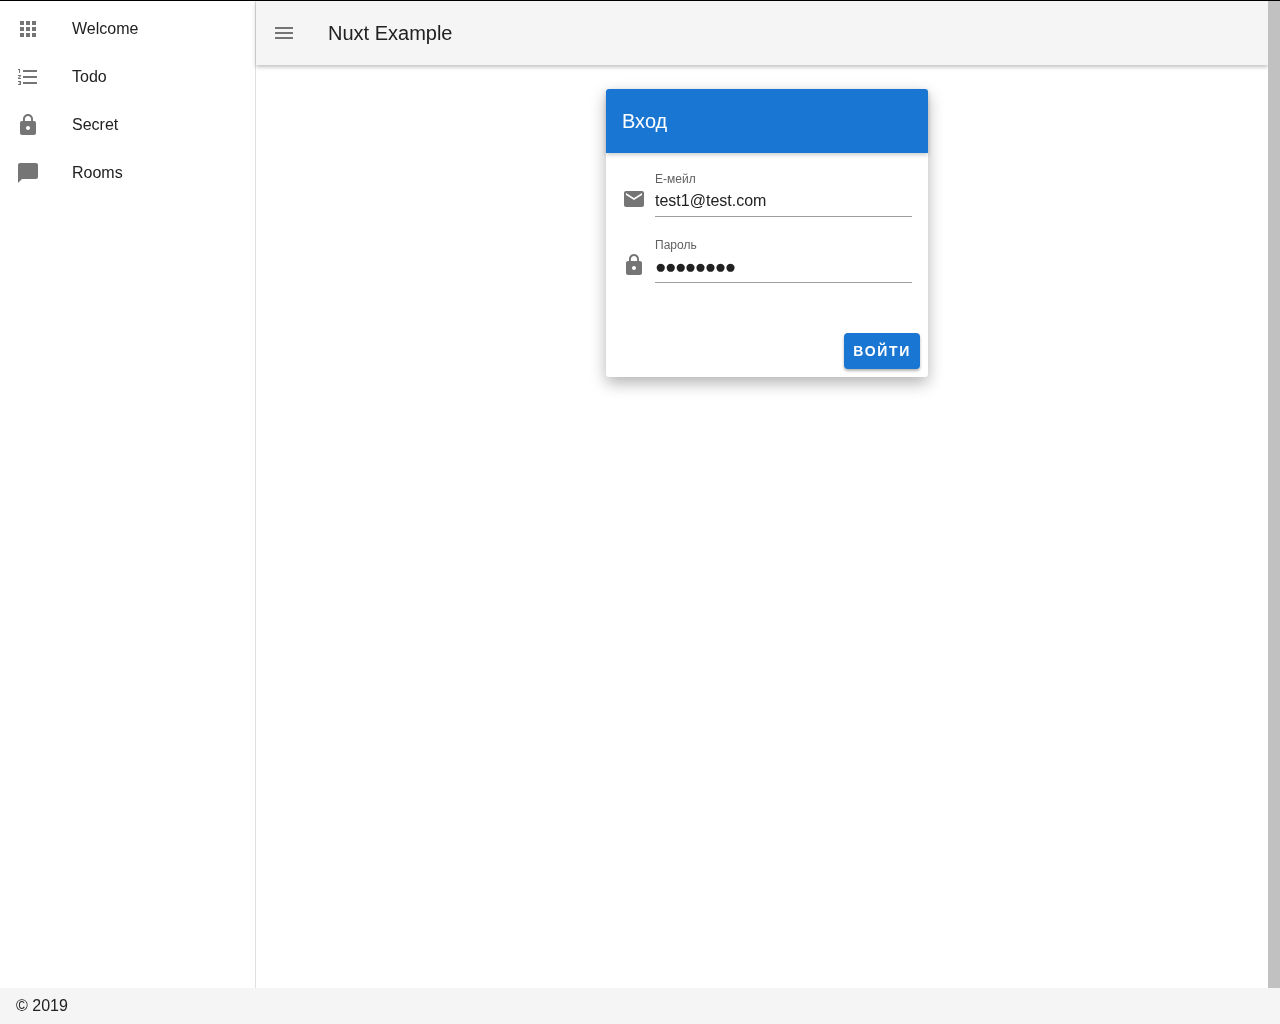 The height and width of the screenshot is (1024, 1280). What do you see at coordinates (783, 268) in the screenshot?
I see `text-field: ●●●●●●●●` at bounding box center [783, 268].